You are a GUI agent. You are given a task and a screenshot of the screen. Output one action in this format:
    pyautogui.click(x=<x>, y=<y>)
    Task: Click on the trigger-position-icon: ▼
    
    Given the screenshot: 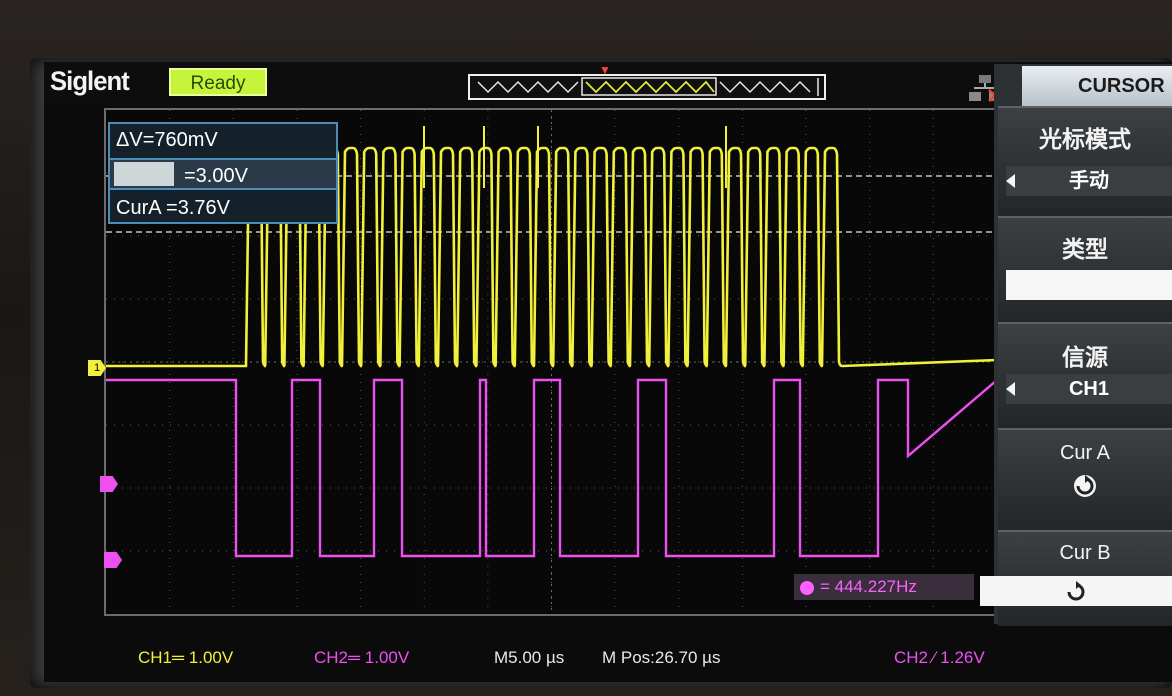 What is the action you would take?
    pyautogui.click(x=605, y=70)
    